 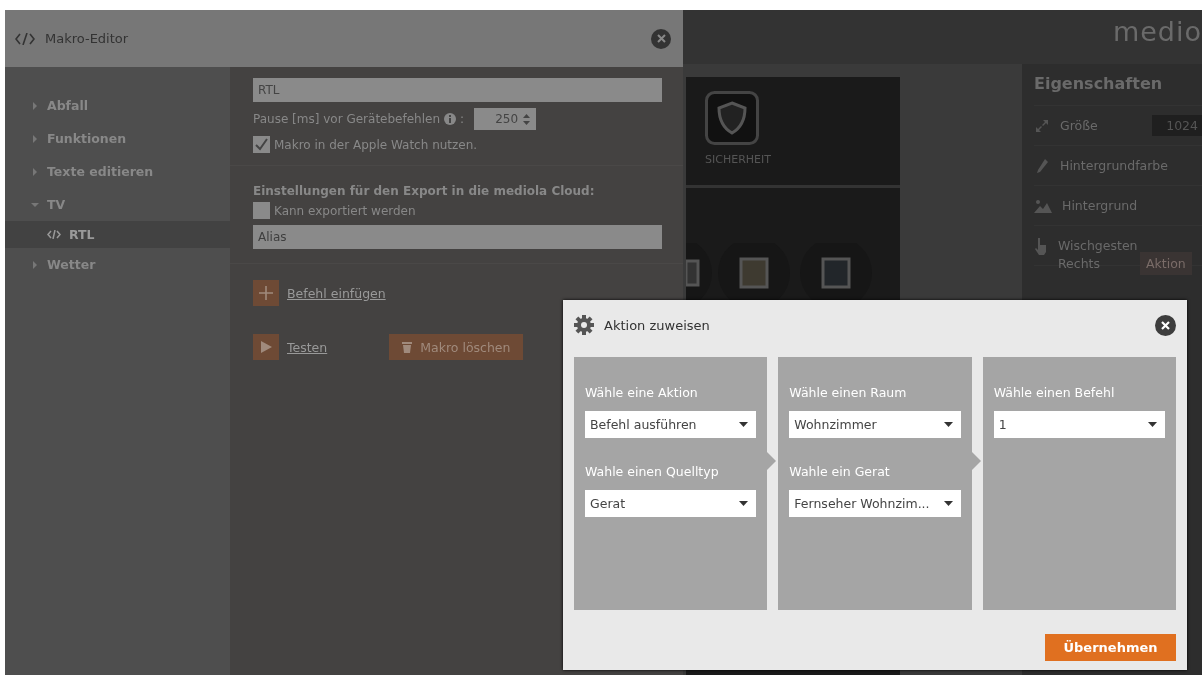 What do you see at coordinates (1042, 165) in the screenshot?
I see `color-icon` at bounding box center [1042, 165].